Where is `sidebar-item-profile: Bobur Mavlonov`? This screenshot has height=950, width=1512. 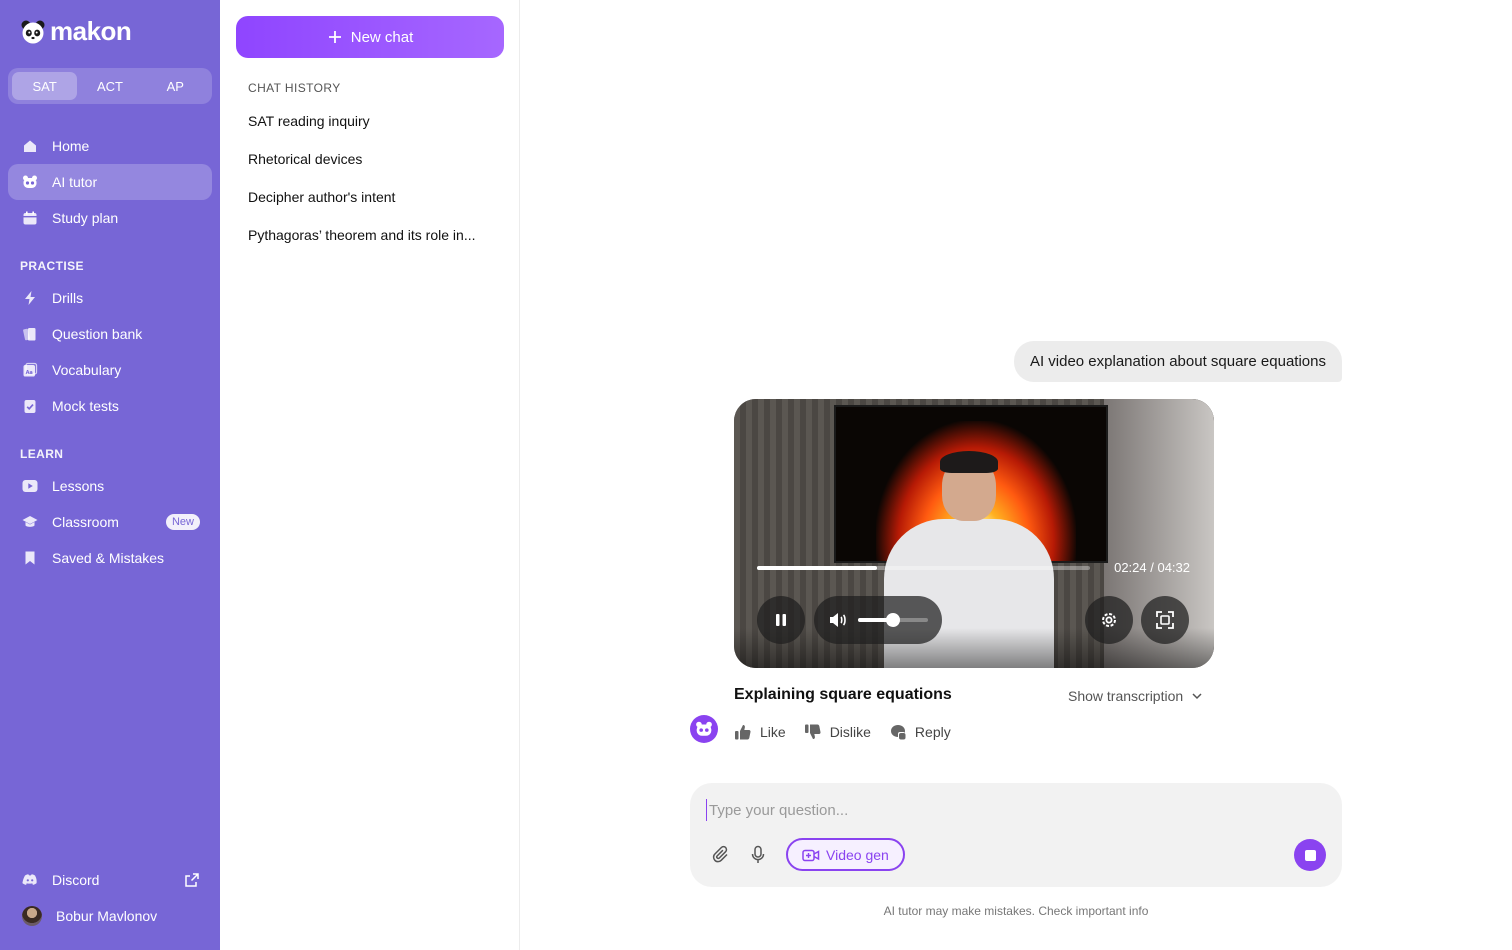
sidebar-item-profile: Bobur Mavlonov is located at coordinates (110, 916).